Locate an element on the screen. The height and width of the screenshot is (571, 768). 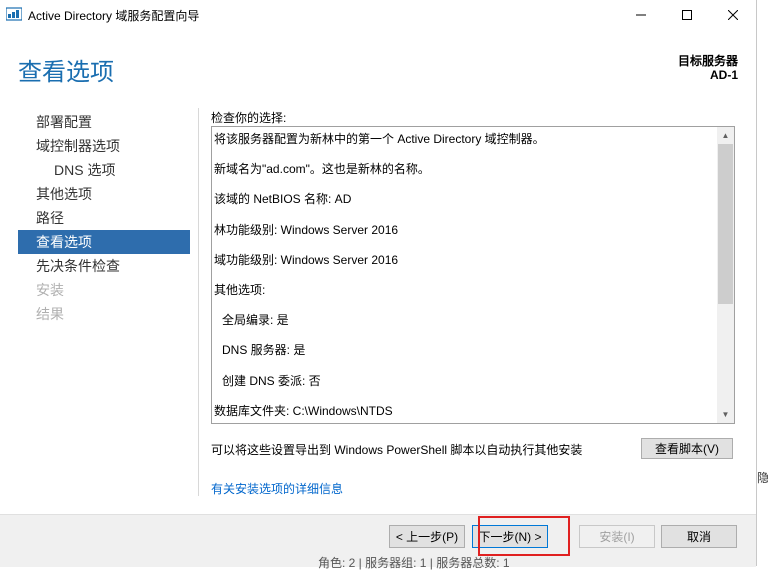
close-button is located at coordinates (733, 15).